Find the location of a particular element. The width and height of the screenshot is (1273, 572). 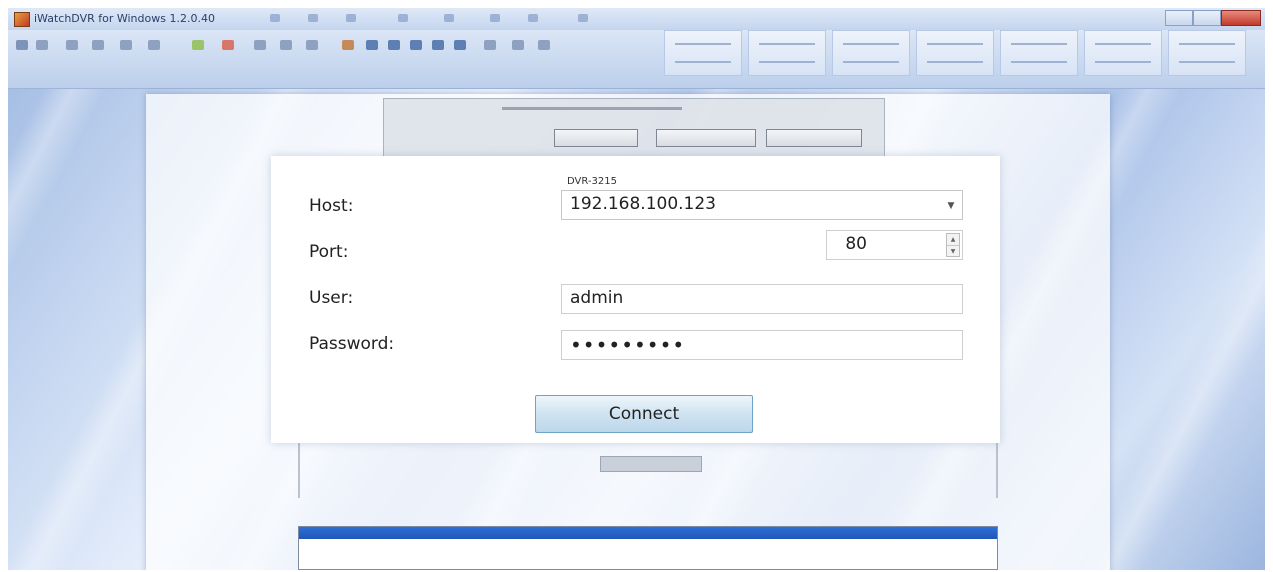

window-controls is located at coordinates (1213, 18).